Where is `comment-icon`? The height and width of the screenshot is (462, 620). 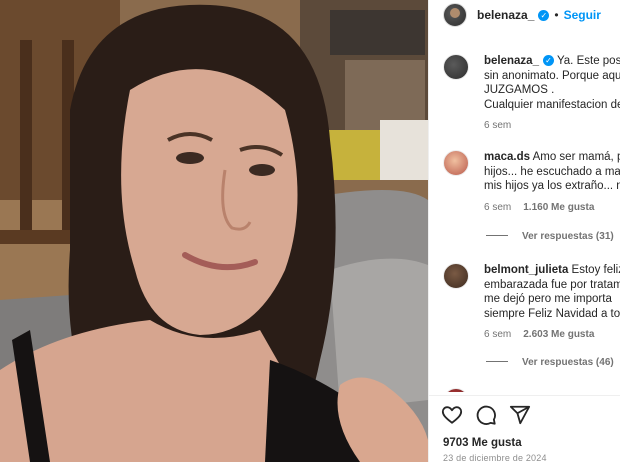
comment-icon is located at coordinates (486, 415).